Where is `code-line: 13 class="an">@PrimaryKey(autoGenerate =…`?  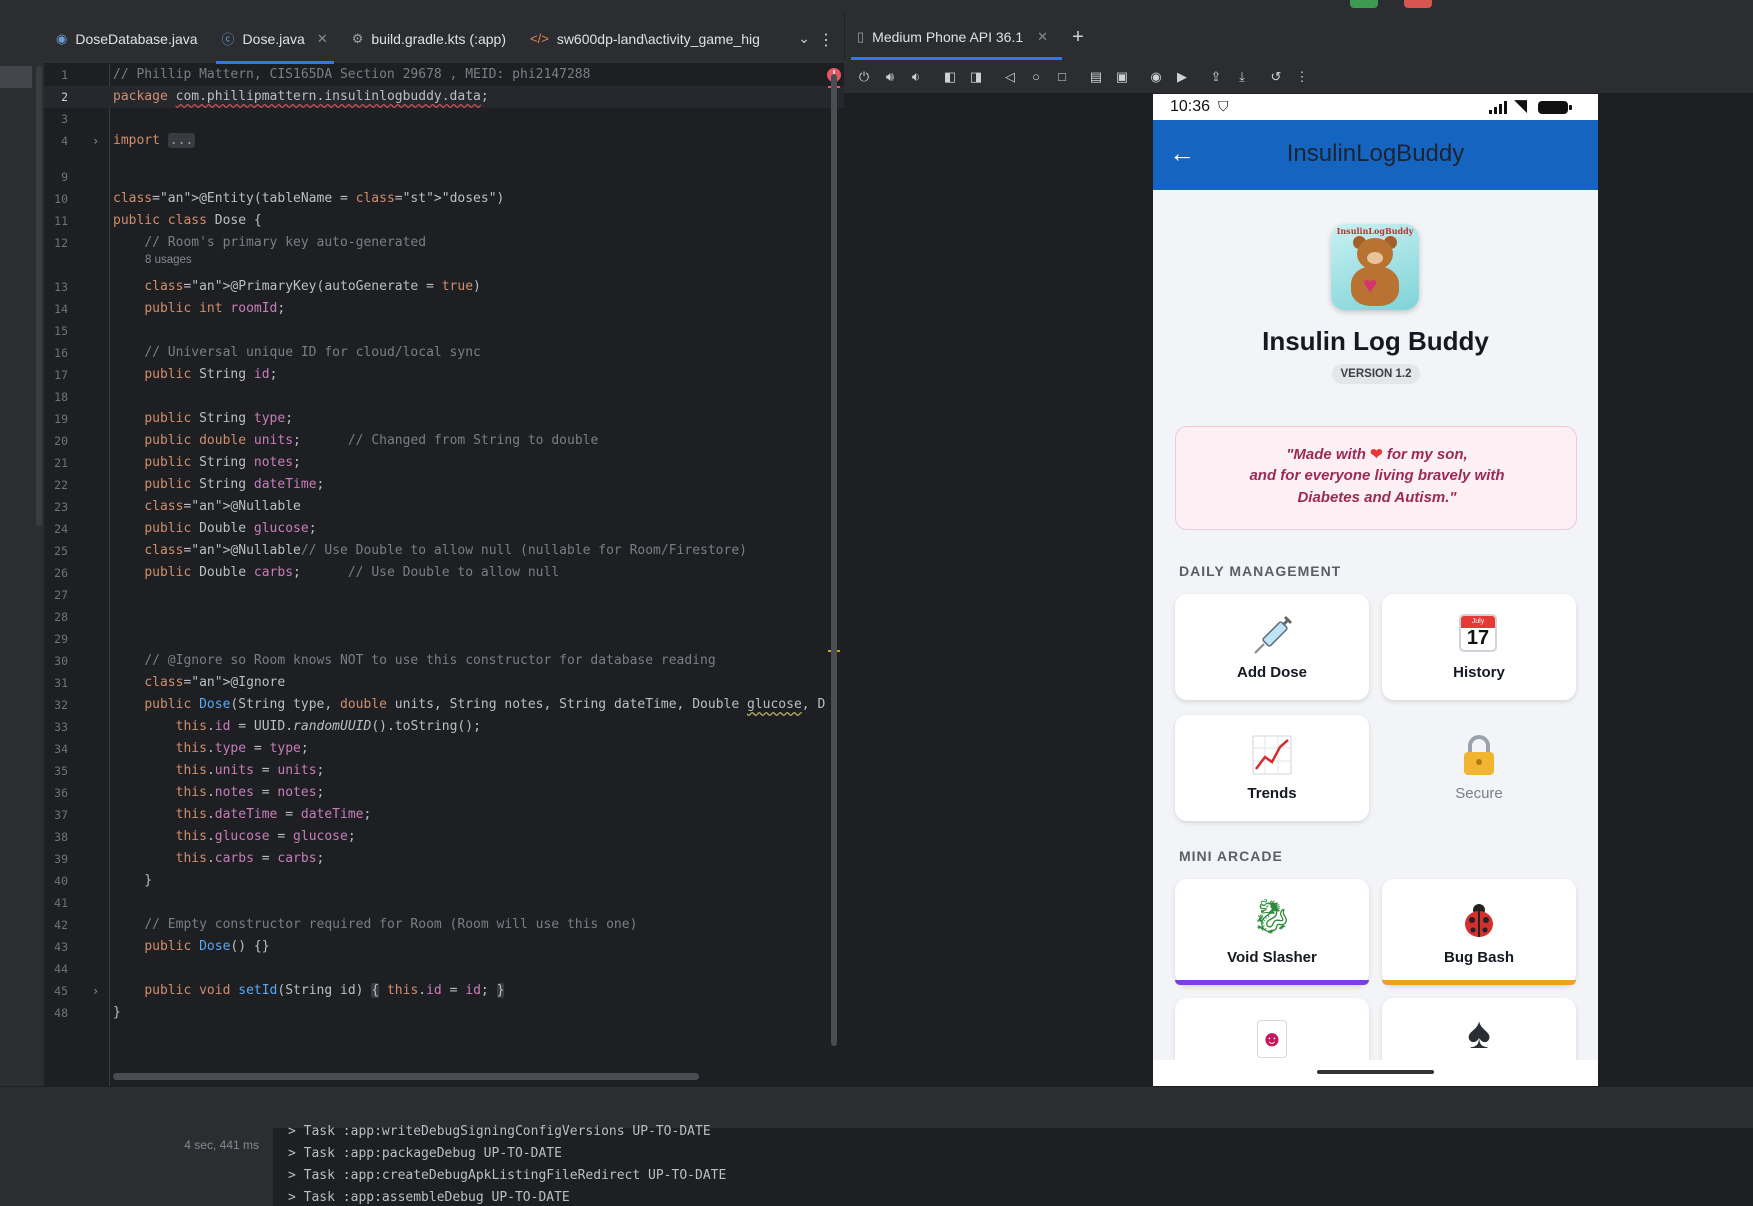 code-line: 13 class="an">@PrimaryKey(autoGenerate =… is located at coordinates (444, 287).